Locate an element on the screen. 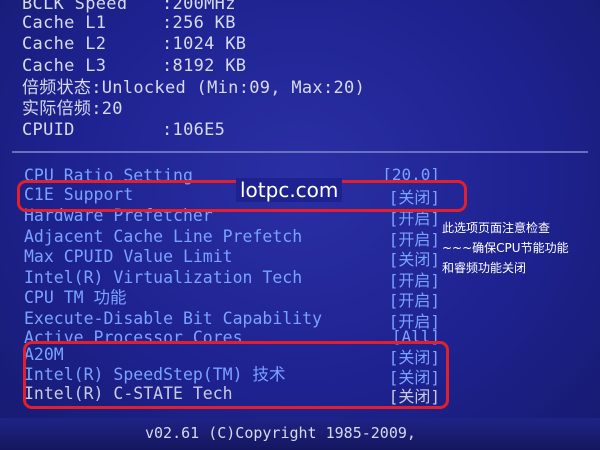  info-row-cache-l3: Cache L3:8192 KB is located at coordinates (134, 66).